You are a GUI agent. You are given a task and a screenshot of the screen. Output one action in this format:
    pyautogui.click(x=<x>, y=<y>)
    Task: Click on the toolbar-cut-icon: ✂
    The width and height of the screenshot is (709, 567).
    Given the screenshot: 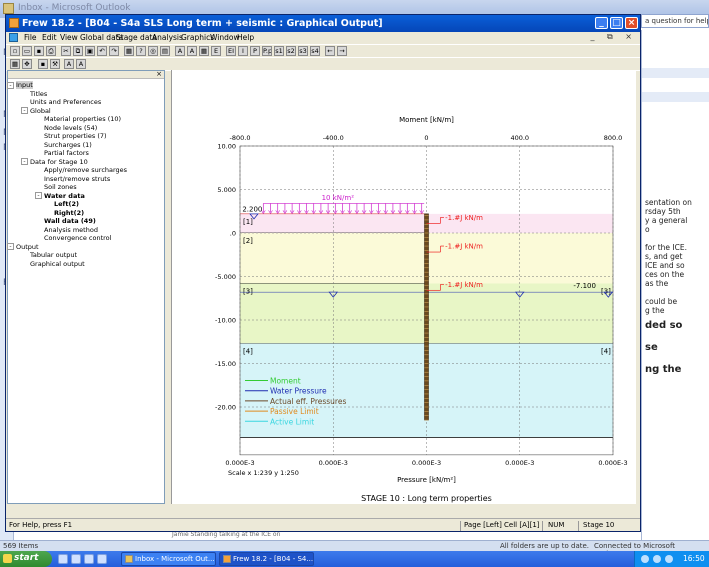 What is the action you would take?
    pyautogui.click(x=66, y=51)
    